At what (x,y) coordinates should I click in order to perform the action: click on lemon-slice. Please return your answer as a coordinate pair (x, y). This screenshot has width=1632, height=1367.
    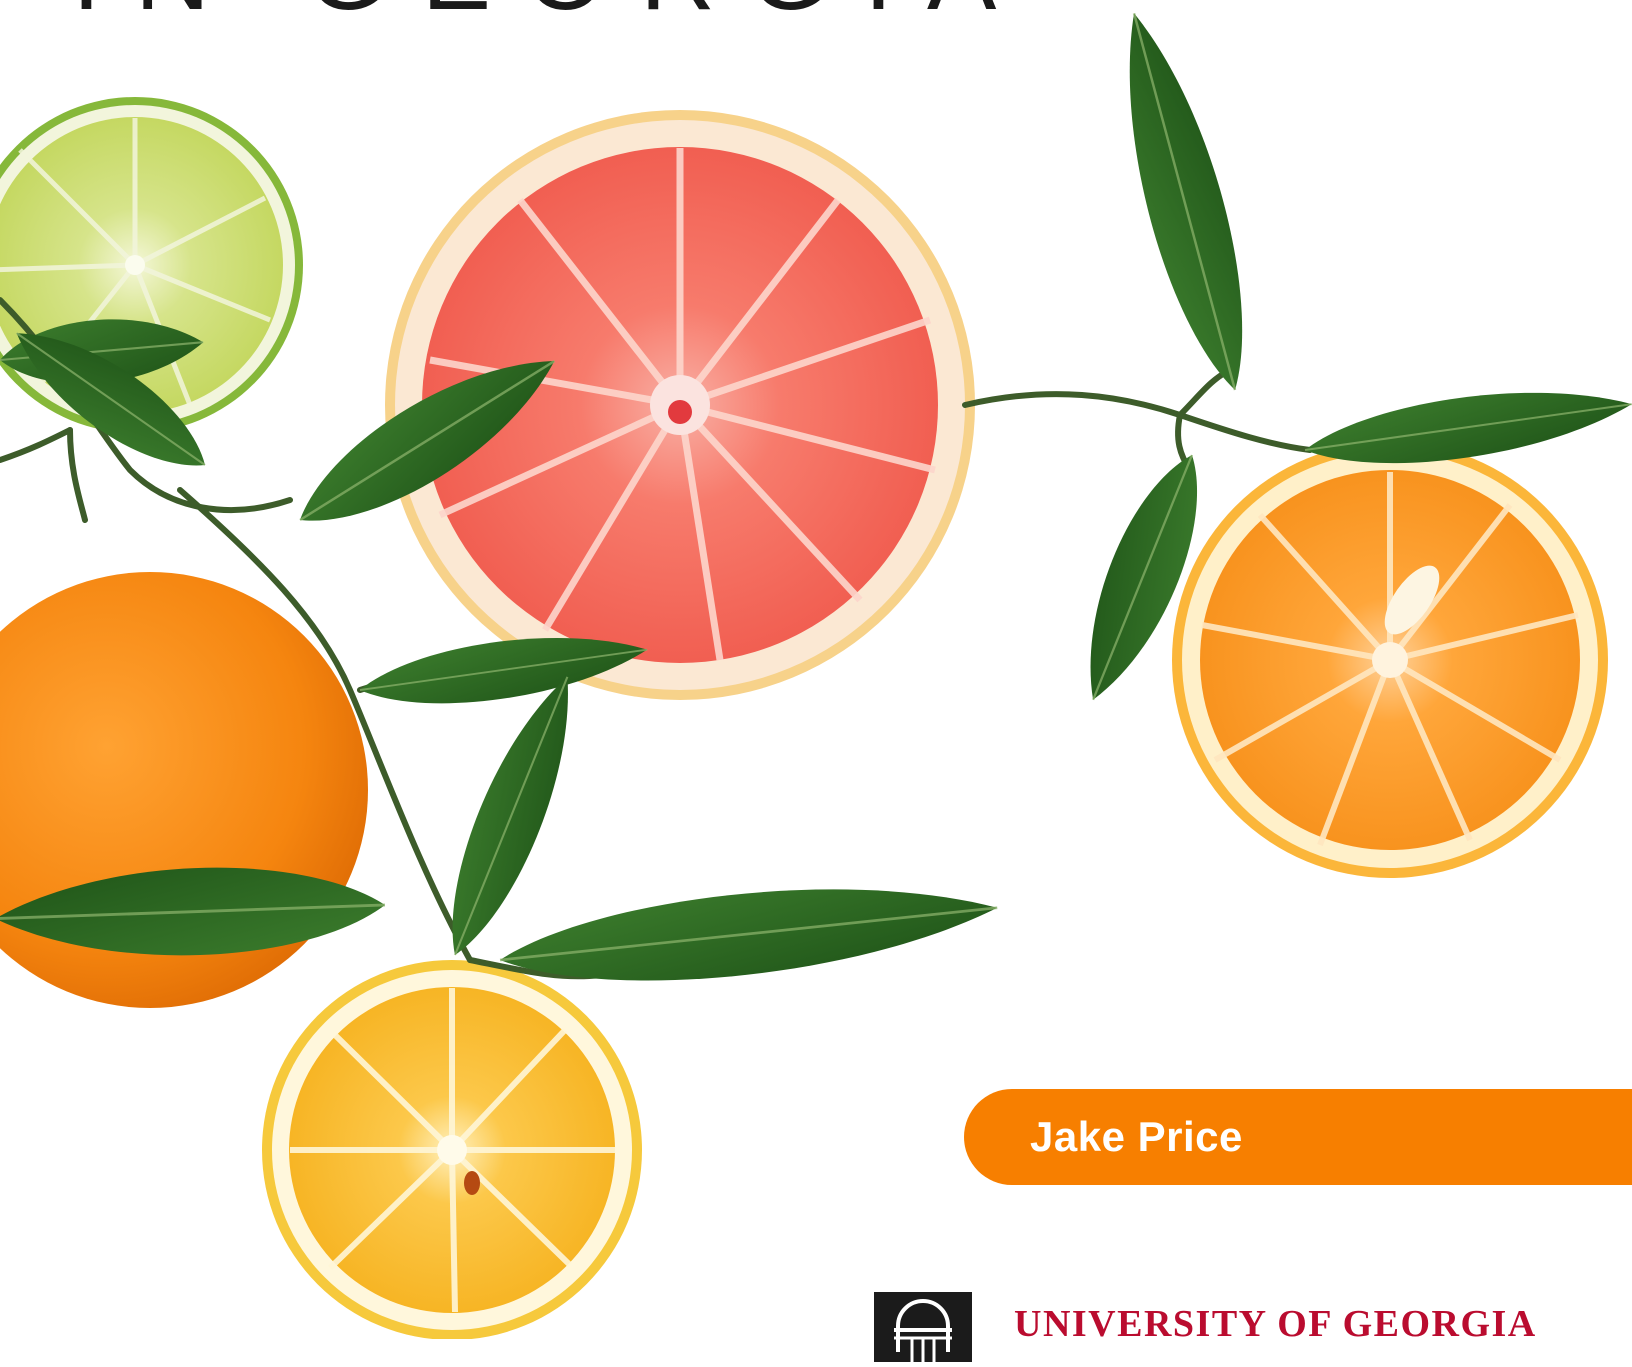
    Looking at the image, I should click on (452, 1149).